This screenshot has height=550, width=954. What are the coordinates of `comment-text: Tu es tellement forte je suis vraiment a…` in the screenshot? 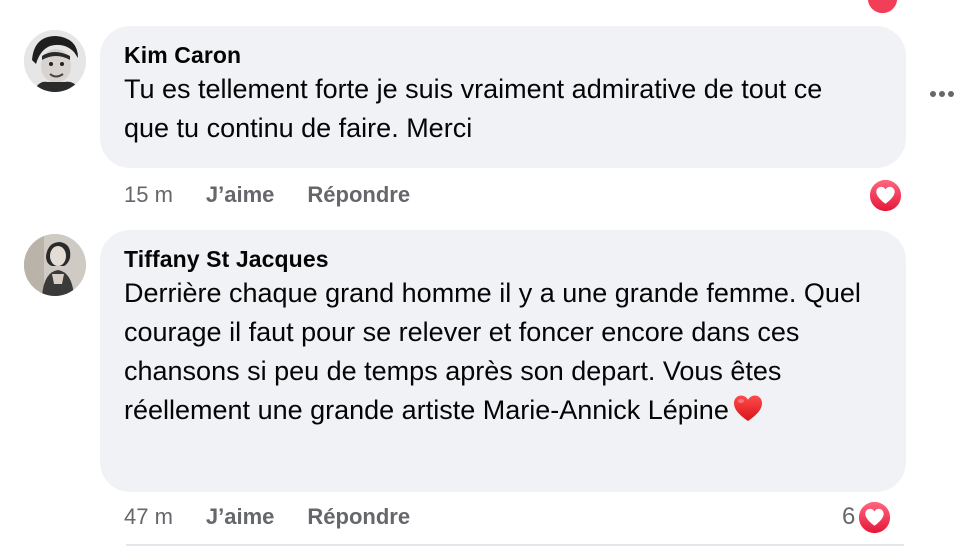 It's located at (473, 108).